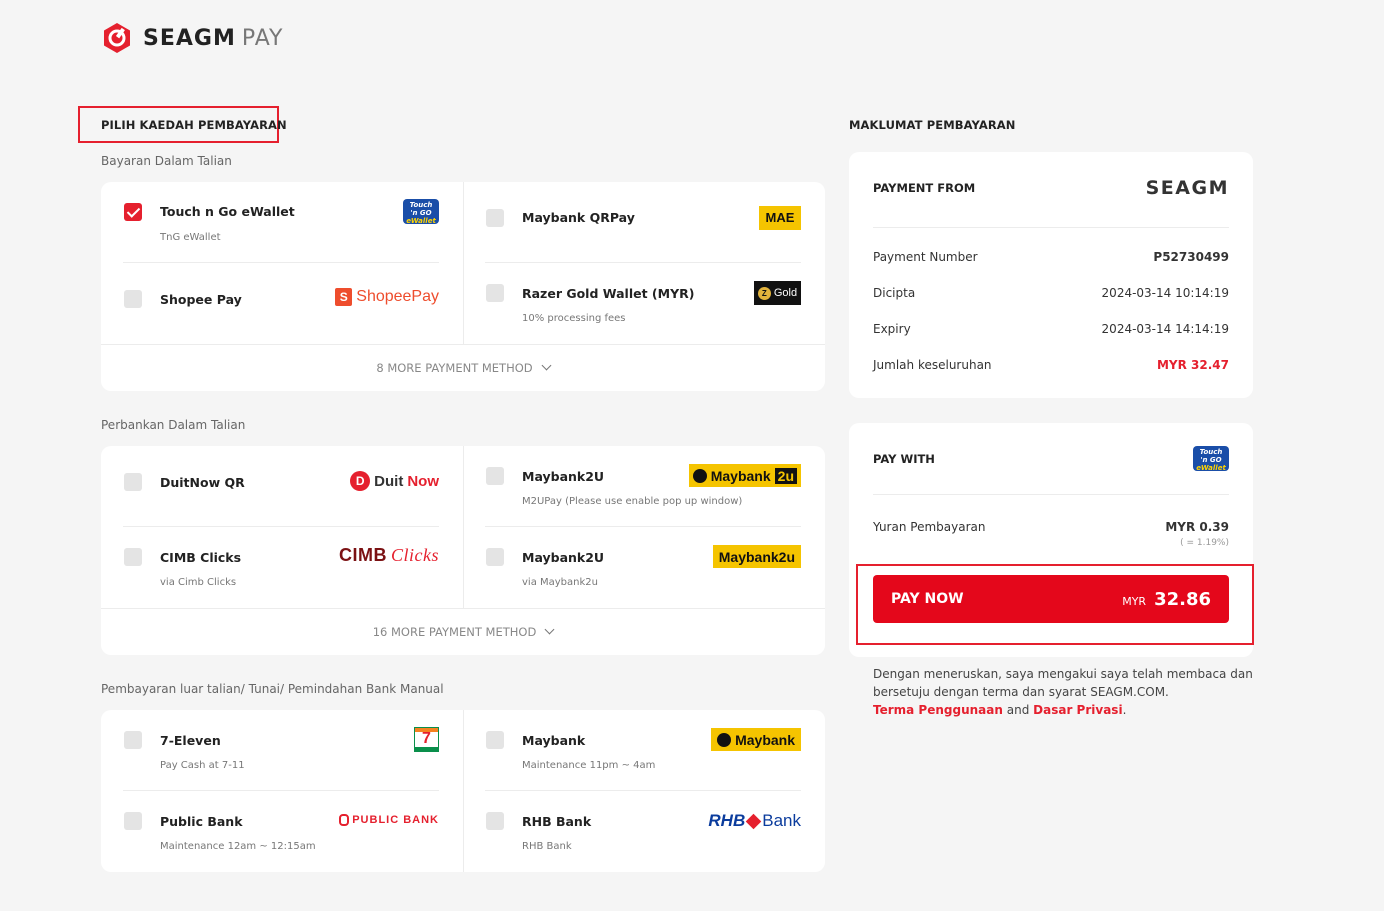  I want to click on option-name: DuitNow QR, so click(202, 482).